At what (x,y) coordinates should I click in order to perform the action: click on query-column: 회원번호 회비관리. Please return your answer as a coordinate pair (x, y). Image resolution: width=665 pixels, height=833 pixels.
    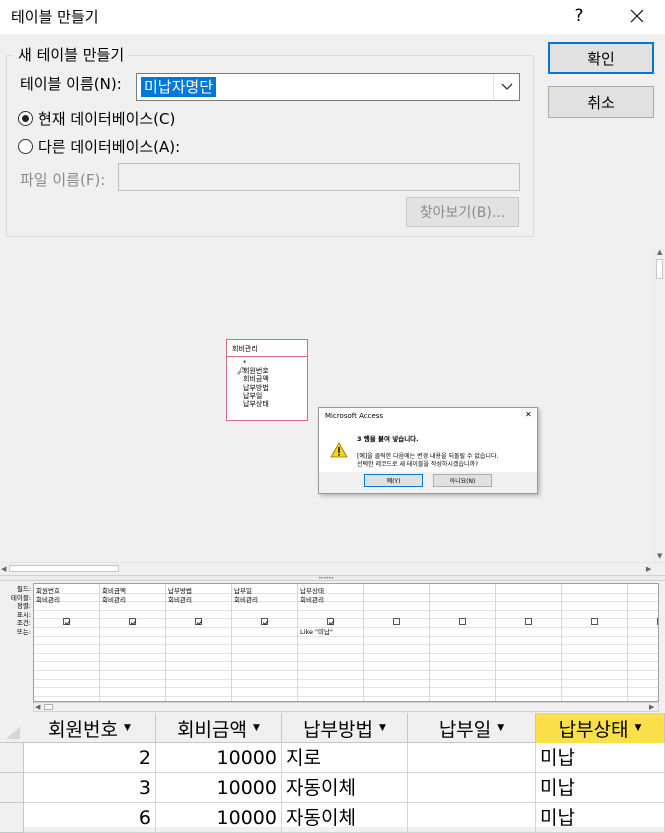
    Looking at the image, I should click on (67, 642).